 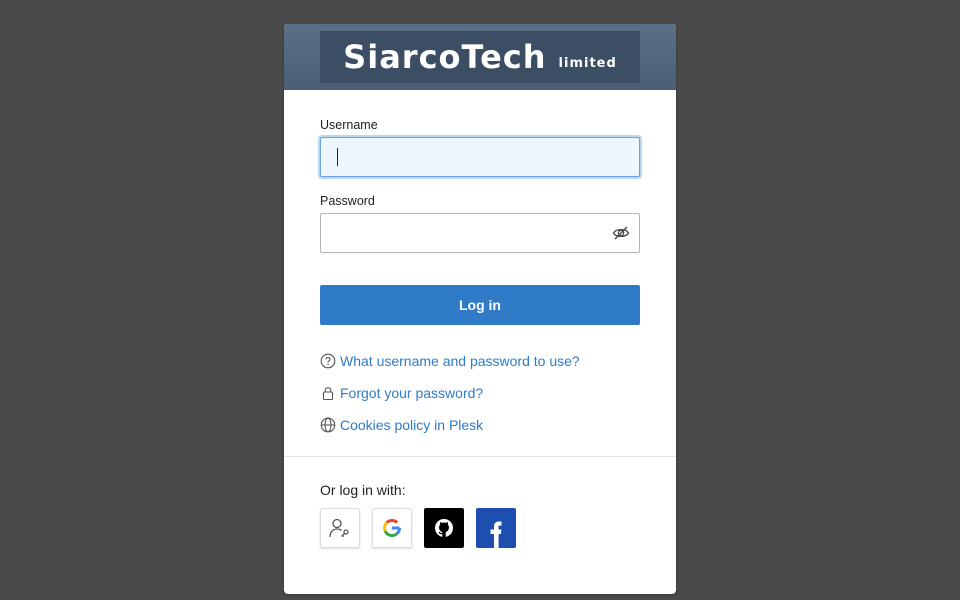 I want to click on cookies-policy-link: Cookies policy in Plesk, so click(x=411, y=425).